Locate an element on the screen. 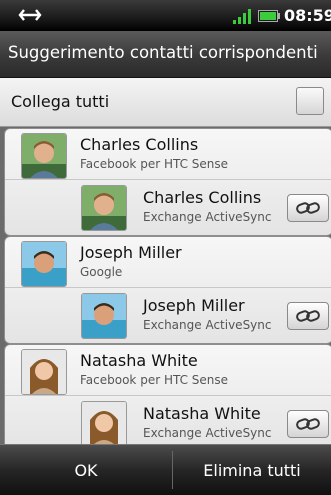 This screenshot has height=495, width=331. delete-all-button: Elimina tutti is located at coordinates (252, 470).